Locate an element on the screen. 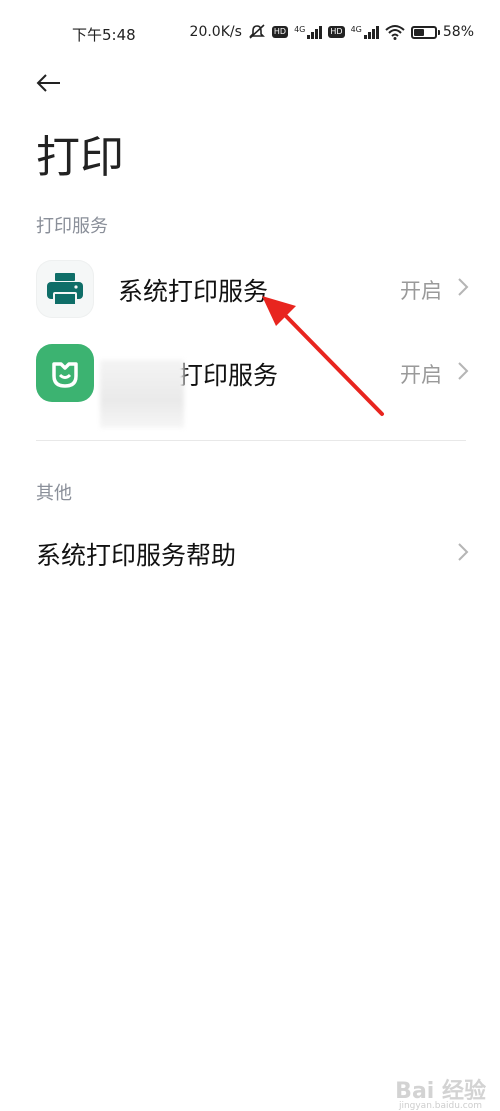 The height and width of the screenshot is (1111, 500). hd-badge-2: HD is located at coordinates (336, 32).